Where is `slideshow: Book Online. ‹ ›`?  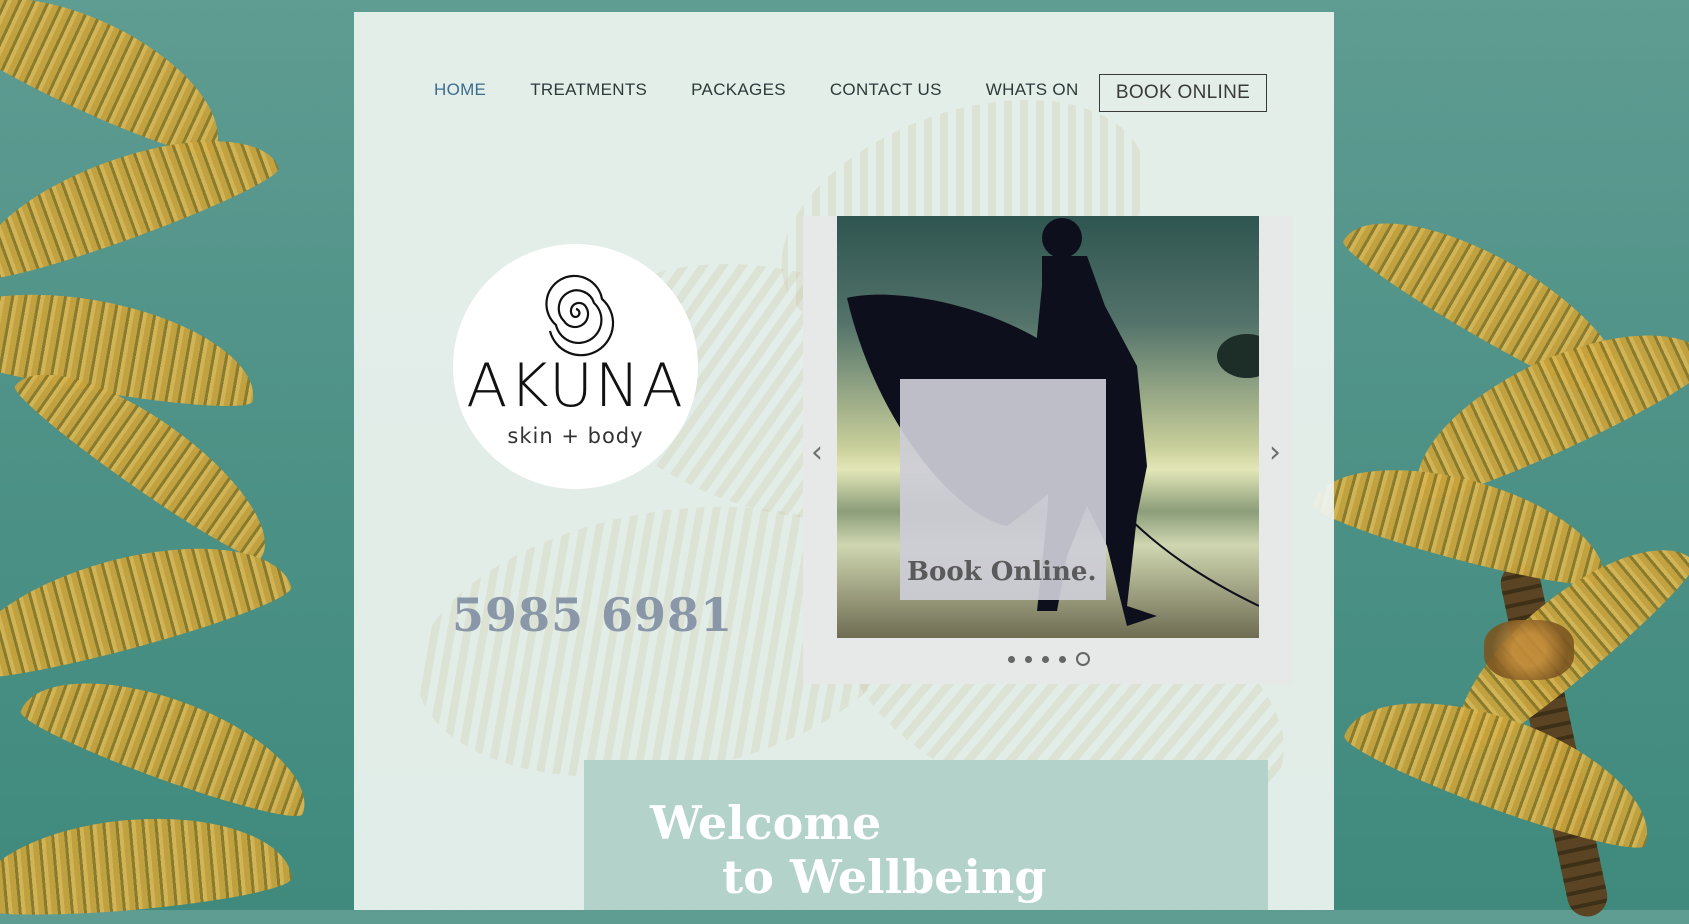
slideshow: Book Online. ‹ › is located at coordinates (1048, 450).